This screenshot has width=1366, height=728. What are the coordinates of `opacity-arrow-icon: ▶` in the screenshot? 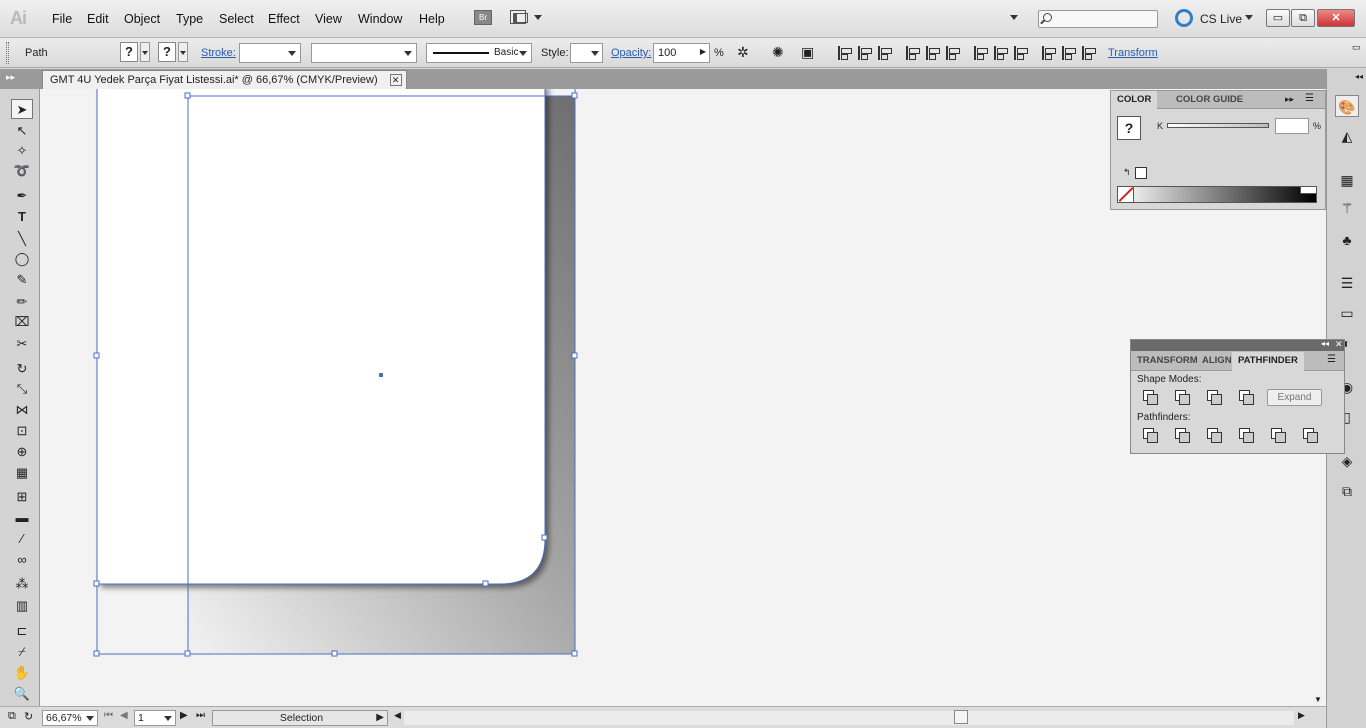 It's located at (703, 51).